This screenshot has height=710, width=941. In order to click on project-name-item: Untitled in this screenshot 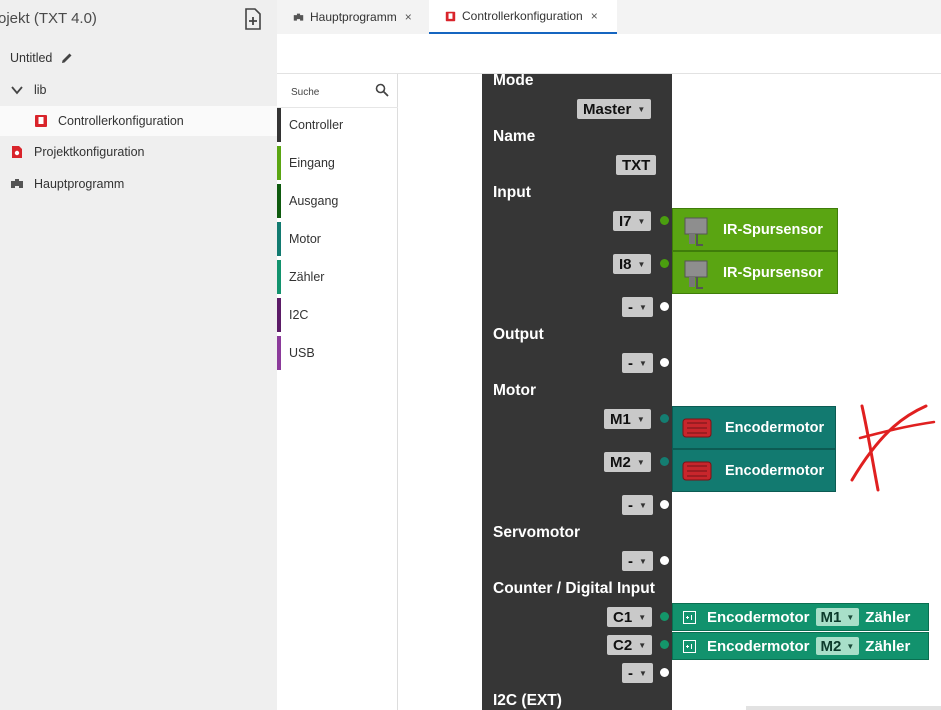, I will do `click(138, 58)`.